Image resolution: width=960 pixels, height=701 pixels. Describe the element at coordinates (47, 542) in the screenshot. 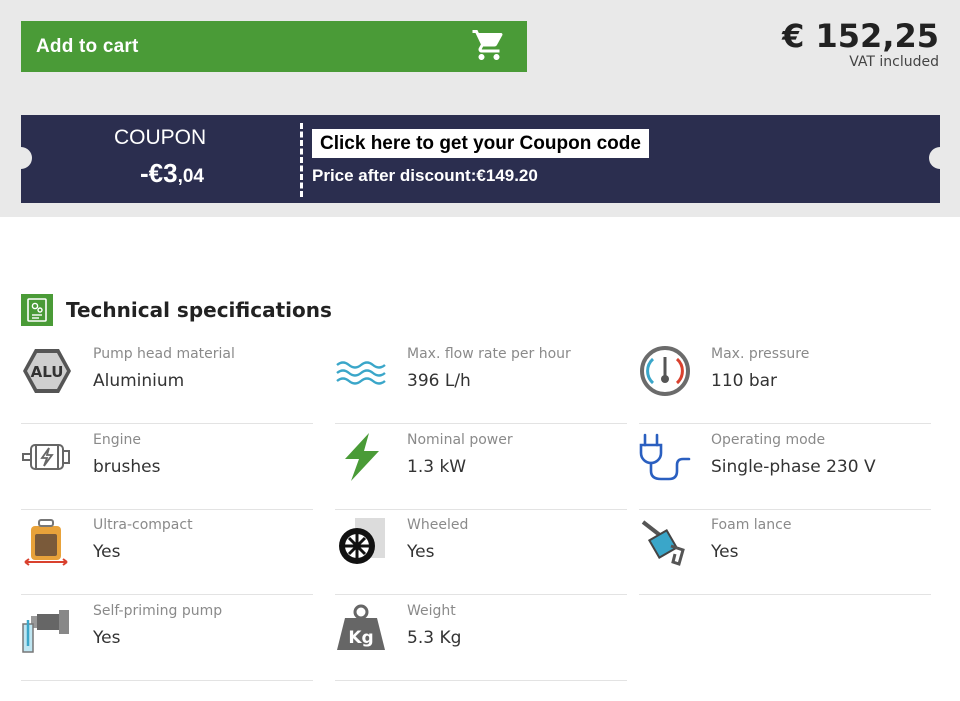

I see `compact-unit-icon` at that location.